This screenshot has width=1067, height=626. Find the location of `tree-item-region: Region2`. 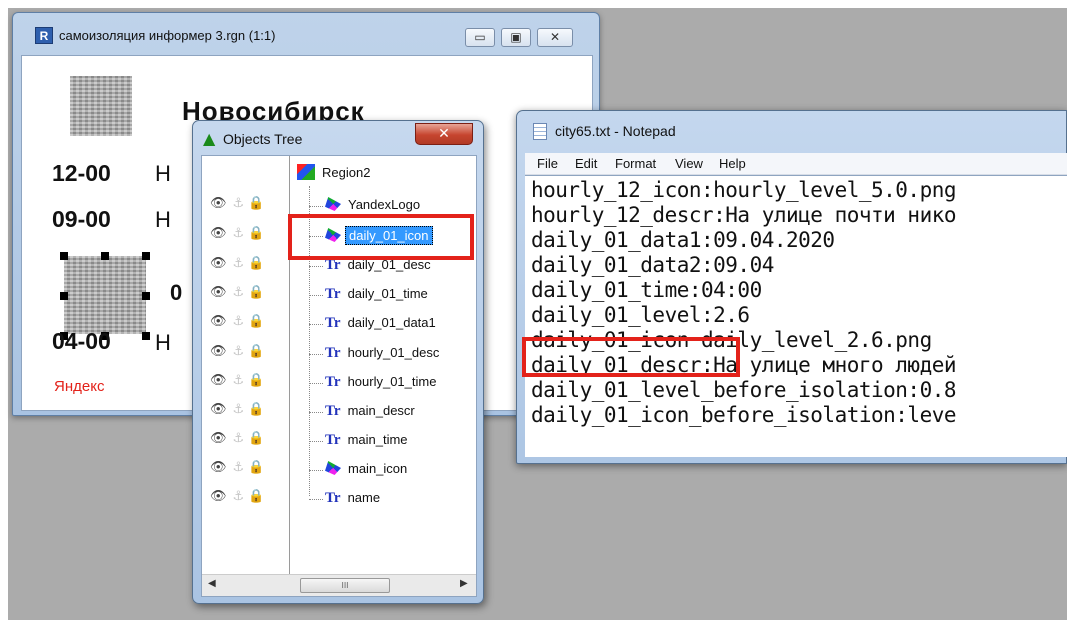

tree-item-region: Region2 is located at coordinates (335, 175).